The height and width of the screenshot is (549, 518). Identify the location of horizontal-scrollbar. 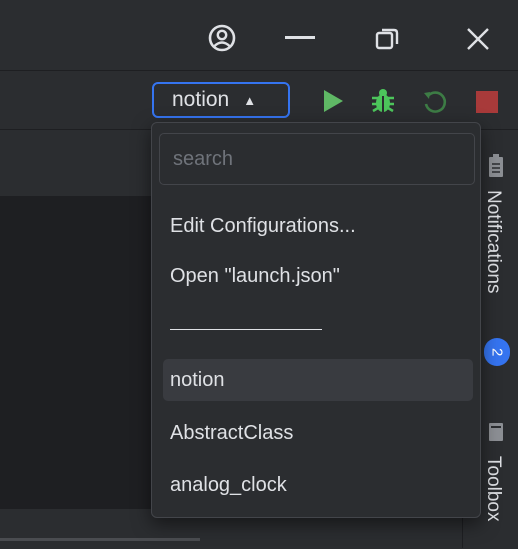
(100, 539).